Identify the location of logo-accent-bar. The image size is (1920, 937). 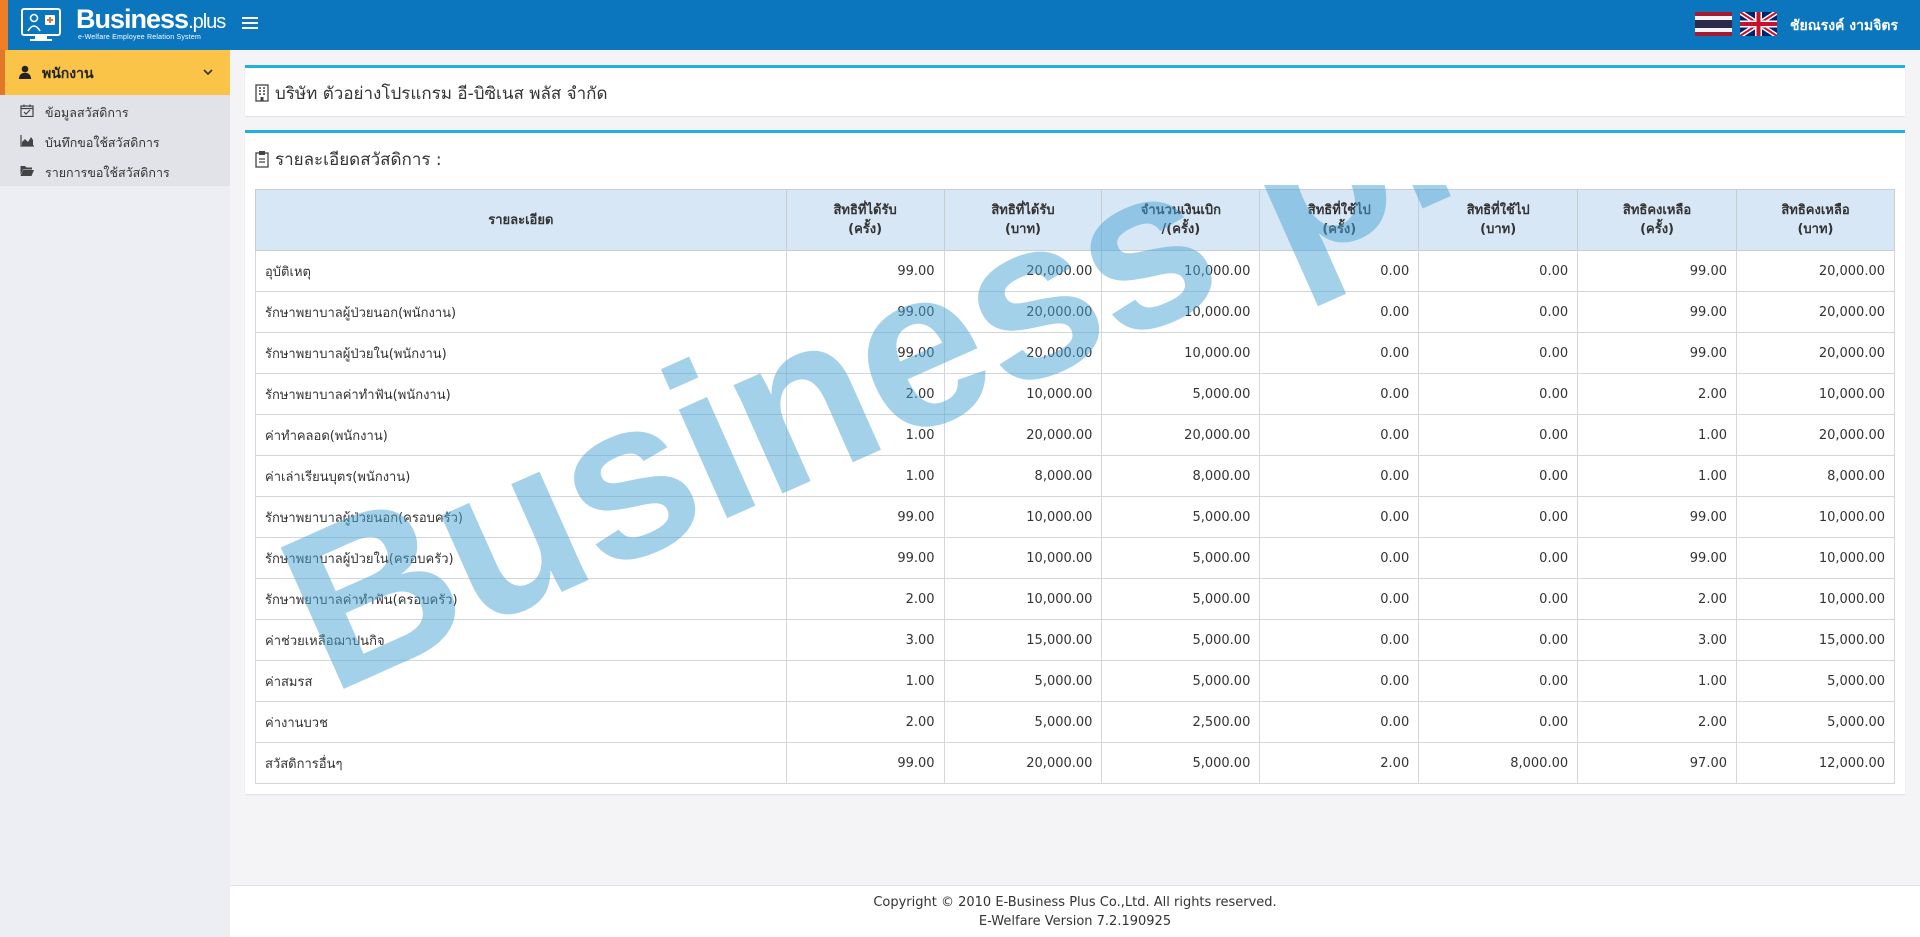
(4, 25).